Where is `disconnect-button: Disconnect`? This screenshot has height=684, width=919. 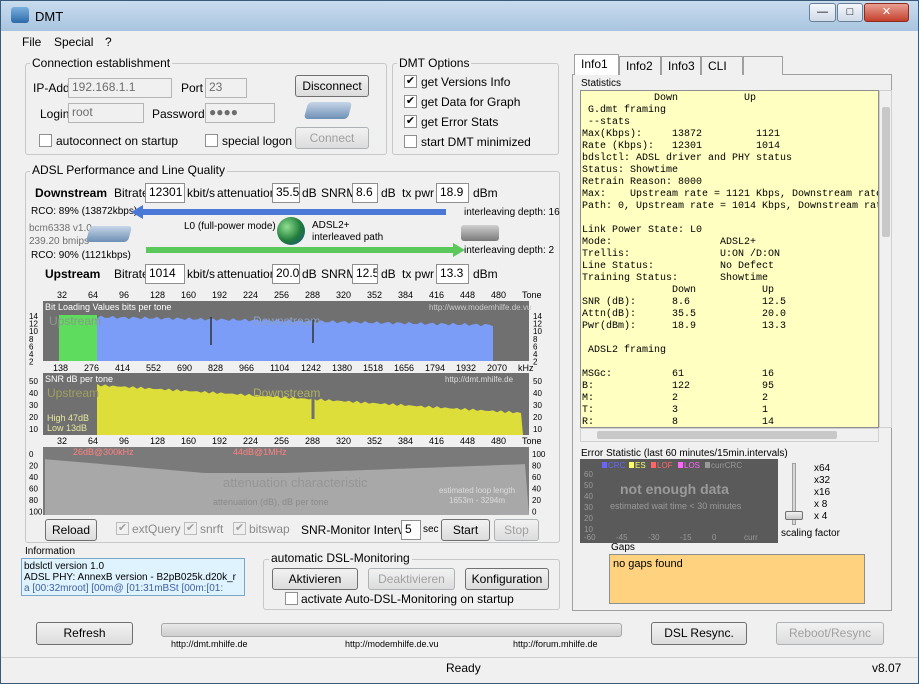 disconnect-button: Disconnect is located at coordinates (332, 86).